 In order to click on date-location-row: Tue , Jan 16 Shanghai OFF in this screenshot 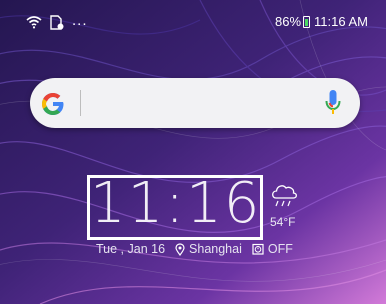, I will do `click(194, 249)`.